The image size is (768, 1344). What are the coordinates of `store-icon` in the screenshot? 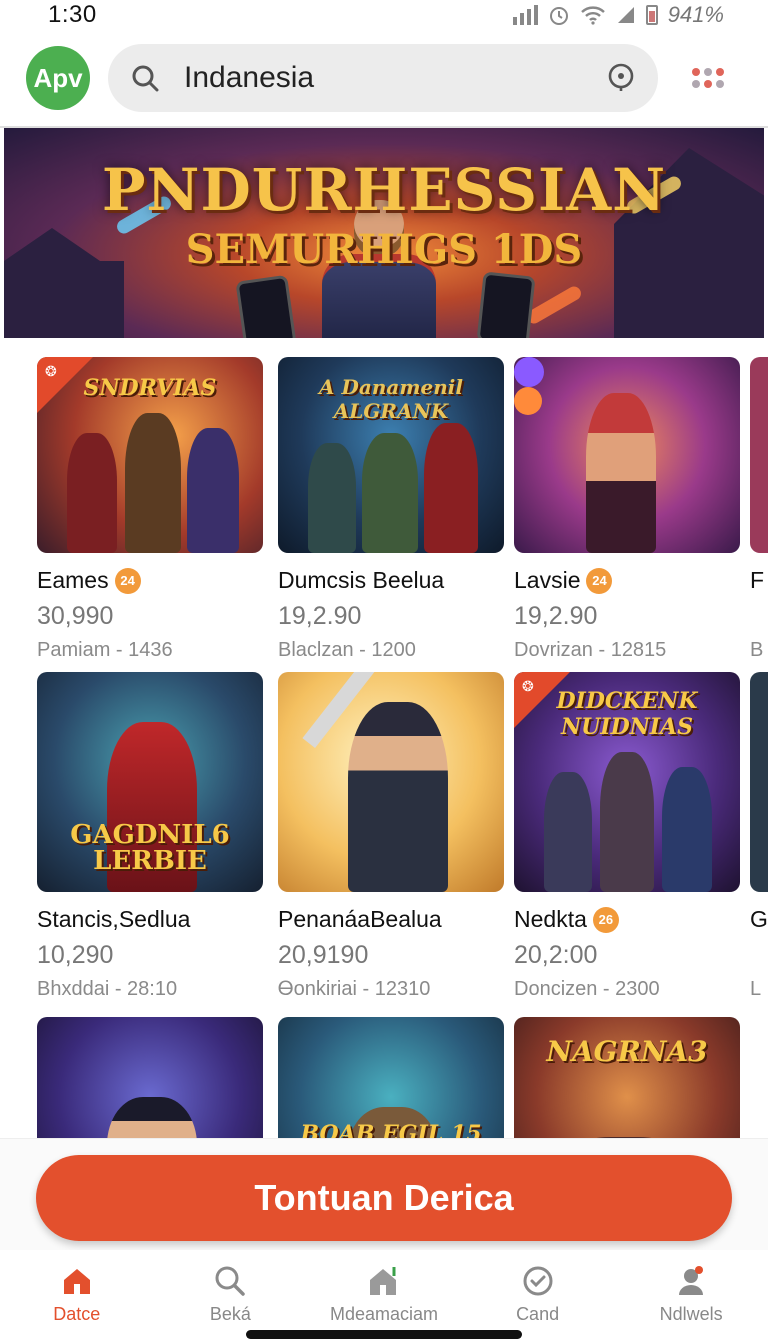 It's located at (384, 1281).